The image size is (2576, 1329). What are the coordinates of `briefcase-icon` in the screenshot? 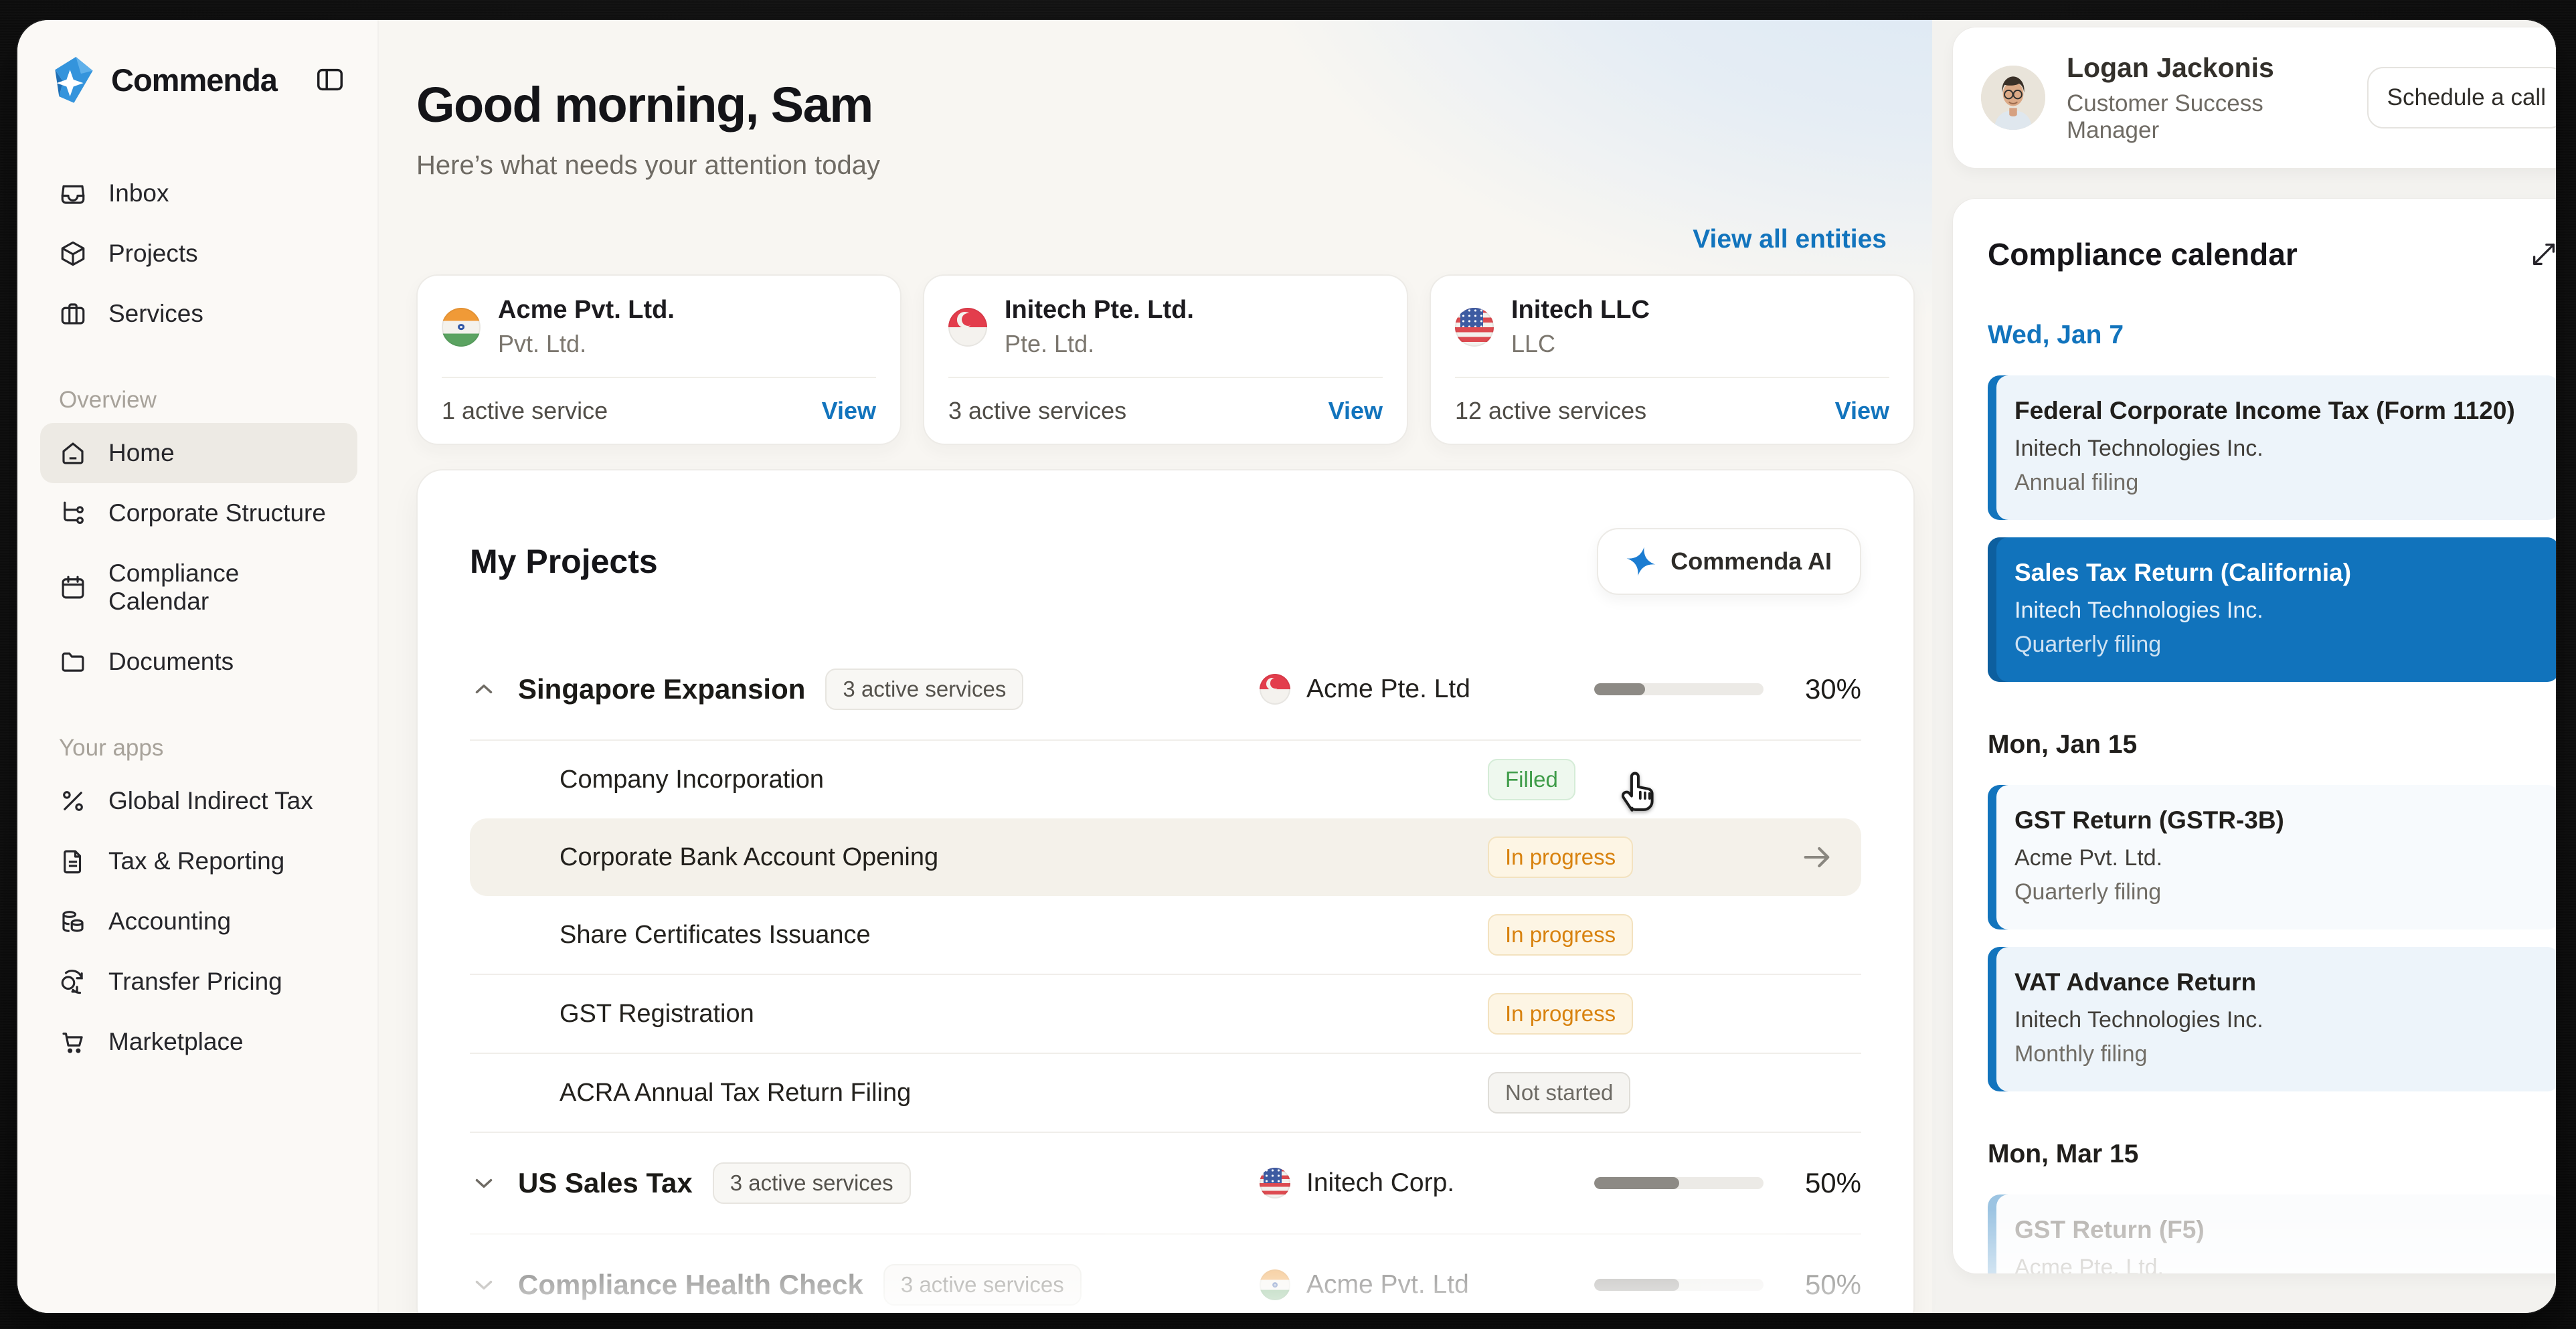 It's located at (73, 314).